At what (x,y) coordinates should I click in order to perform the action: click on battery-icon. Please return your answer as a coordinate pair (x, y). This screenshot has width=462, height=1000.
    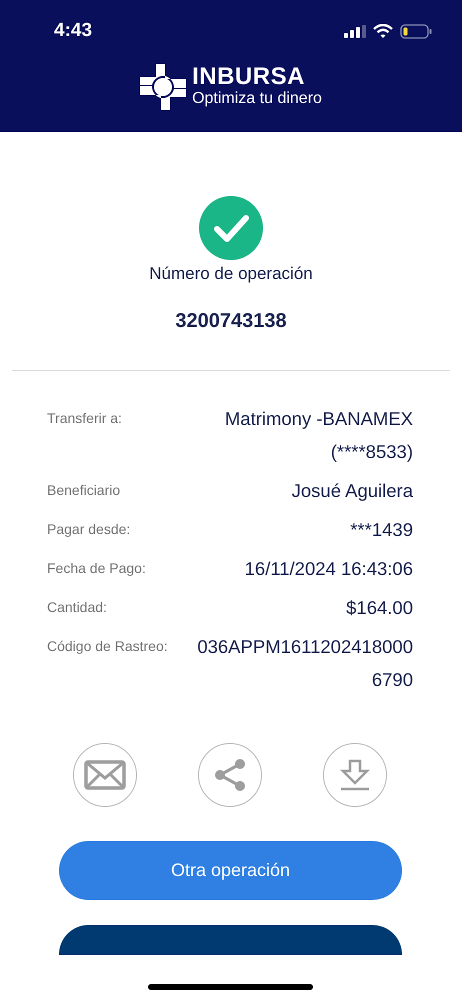
    Looking at the image, I should click on (416, 31).